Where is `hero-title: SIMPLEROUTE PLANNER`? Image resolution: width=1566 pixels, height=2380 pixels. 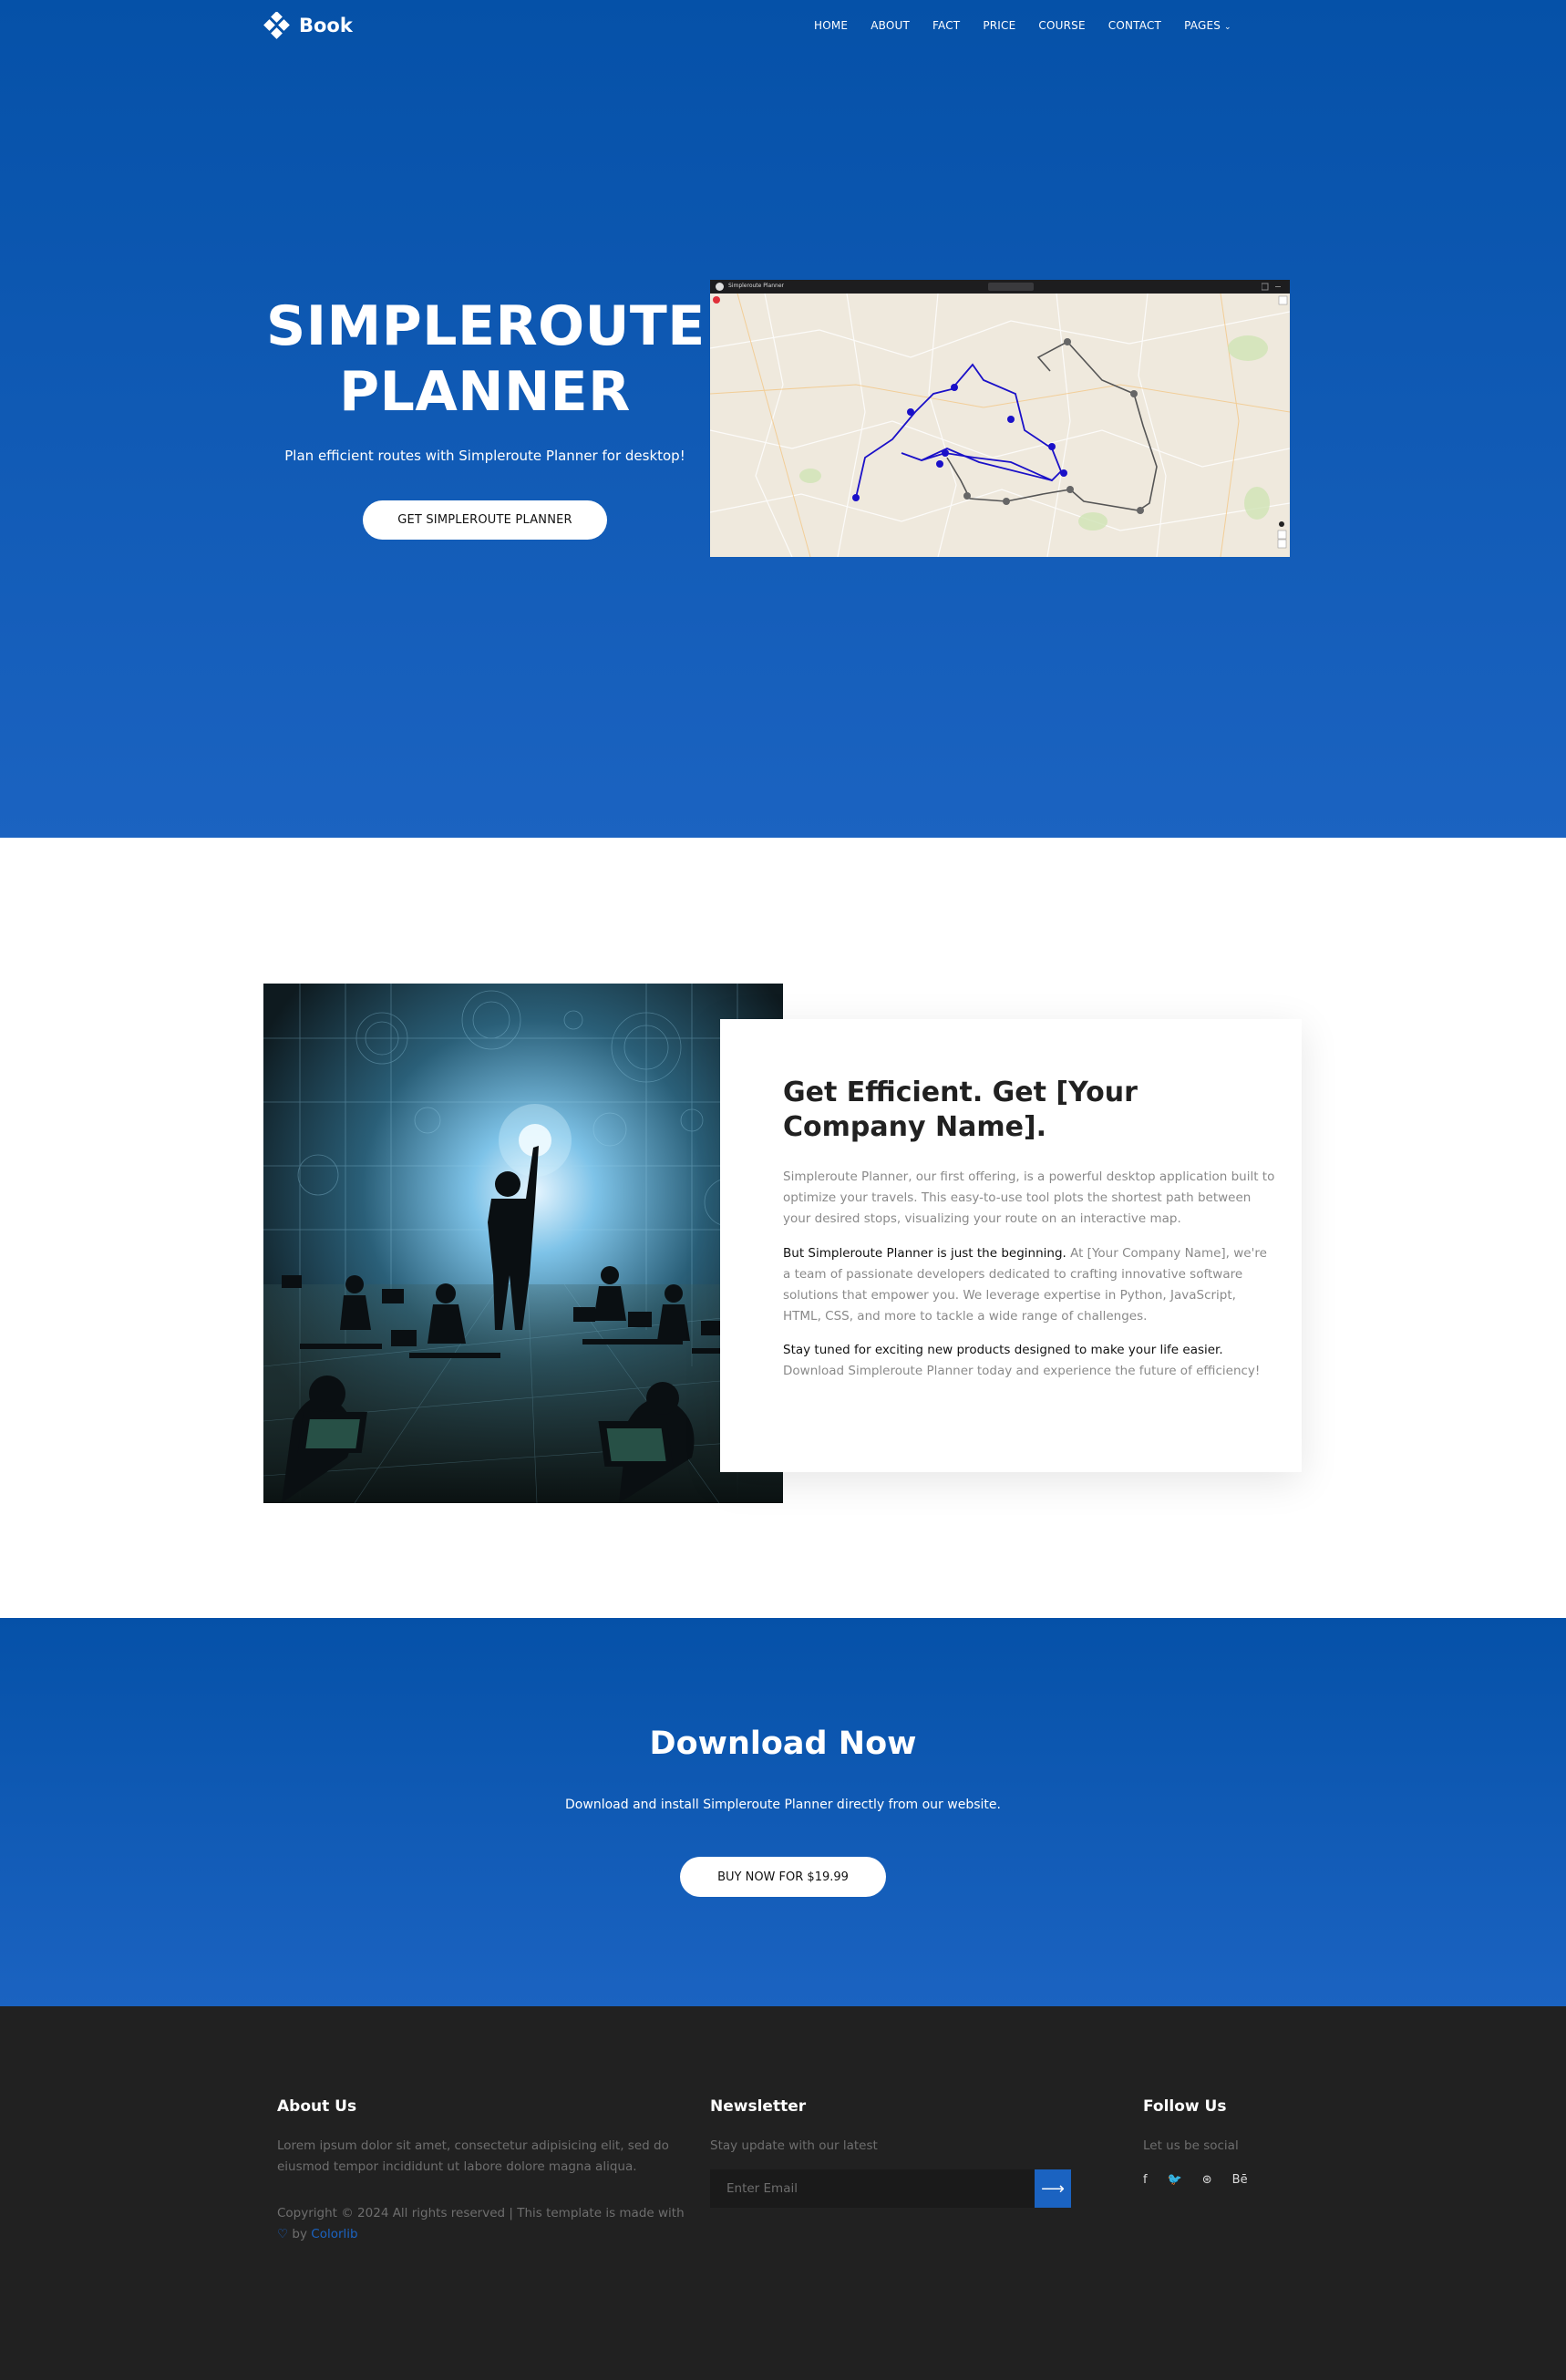 hero-title: SIMPLEROUTE PLANNER is located at coordinates (486, 360).